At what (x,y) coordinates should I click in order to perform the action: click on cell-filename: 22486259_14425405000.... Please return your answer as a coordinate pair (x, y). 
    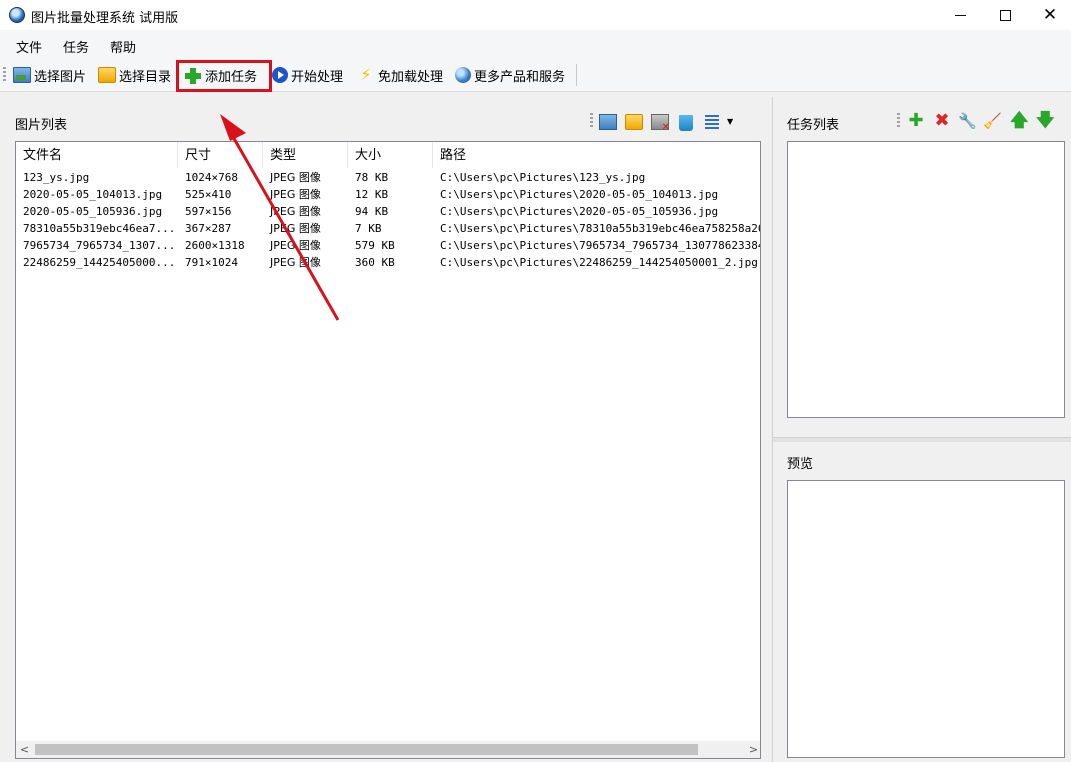
    Looking at the image, I should click on (99, 262).